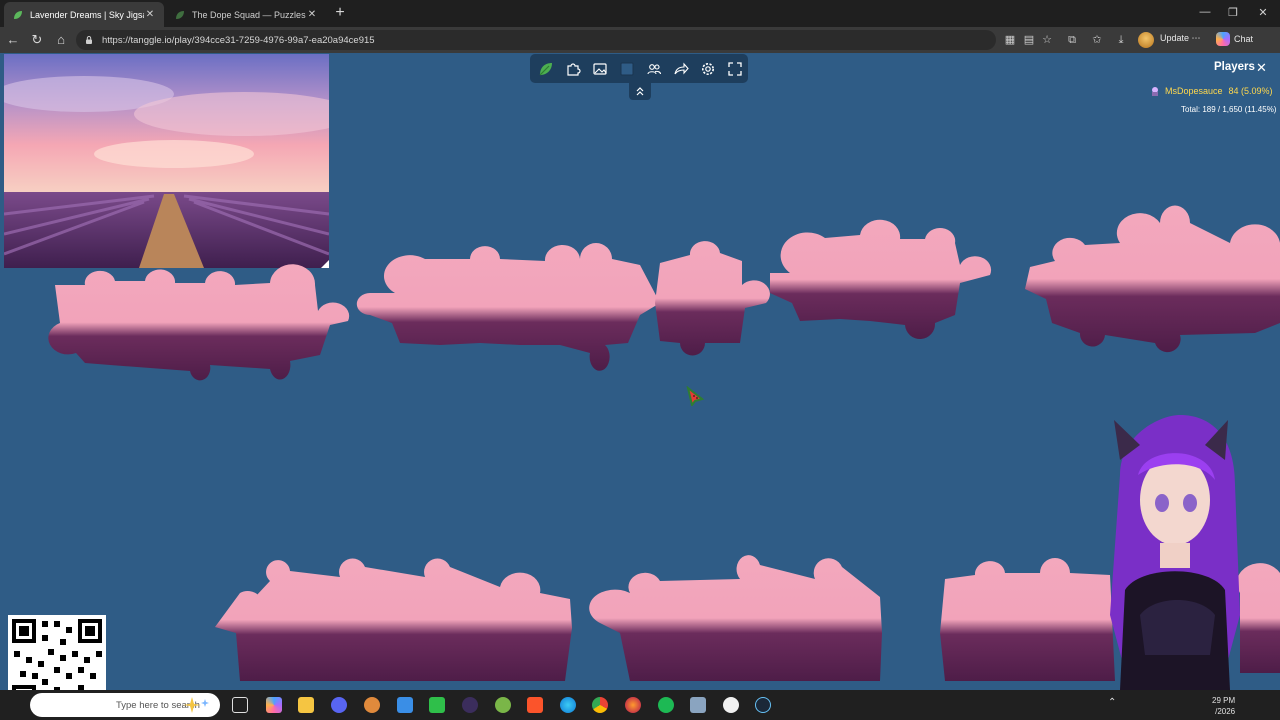  I want to click on steam-icon, so click(731, 705).